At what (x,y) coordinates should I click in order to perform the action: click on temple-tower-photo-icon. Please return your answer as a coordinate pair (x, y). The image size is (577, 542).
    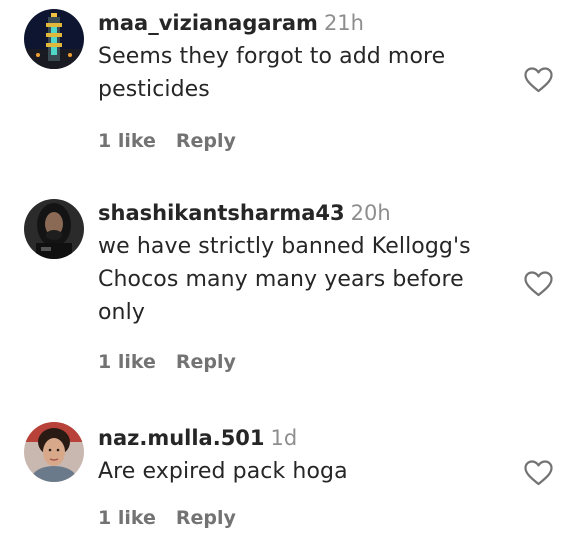
    Looking at the image, I should click on (54, 39).